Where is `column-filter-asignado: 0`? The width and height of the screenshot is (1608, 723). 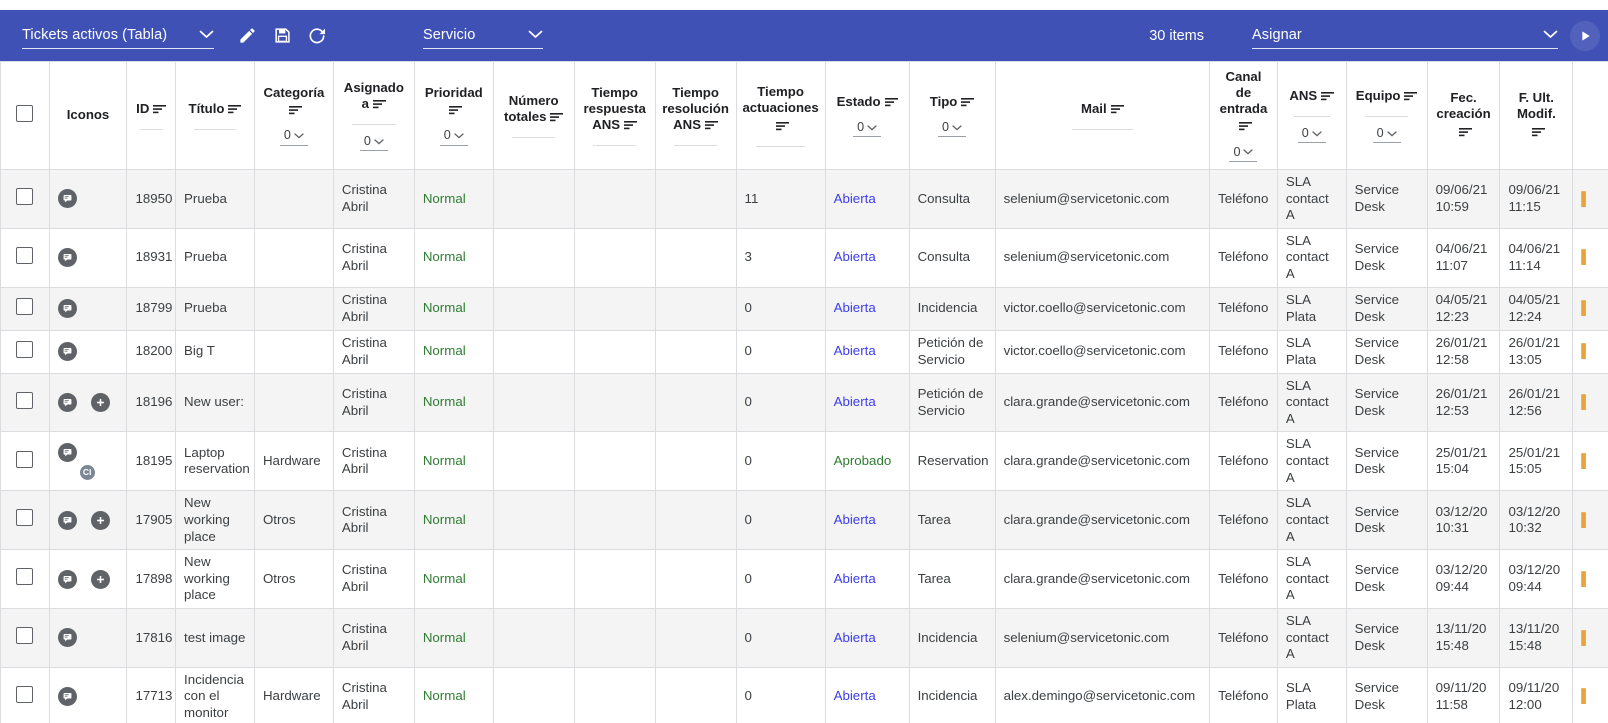 column-filter-asignado: 0 is located at coordinates (373, 143).